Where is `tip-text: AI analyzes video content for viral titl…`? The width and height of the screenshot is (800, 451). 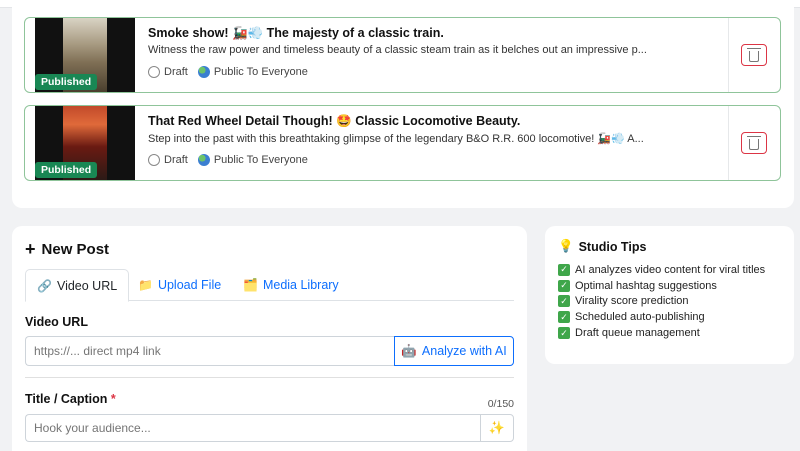 tip-text: AI analyzes video content for viral titl… is located at coordinates (670, 269).